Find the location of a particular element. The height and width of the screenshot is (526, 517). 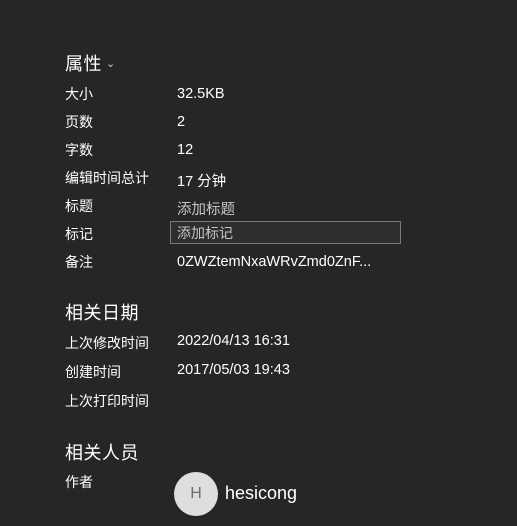

last-printed-label: 上次打印时间 is located at coordinates (107, 401).